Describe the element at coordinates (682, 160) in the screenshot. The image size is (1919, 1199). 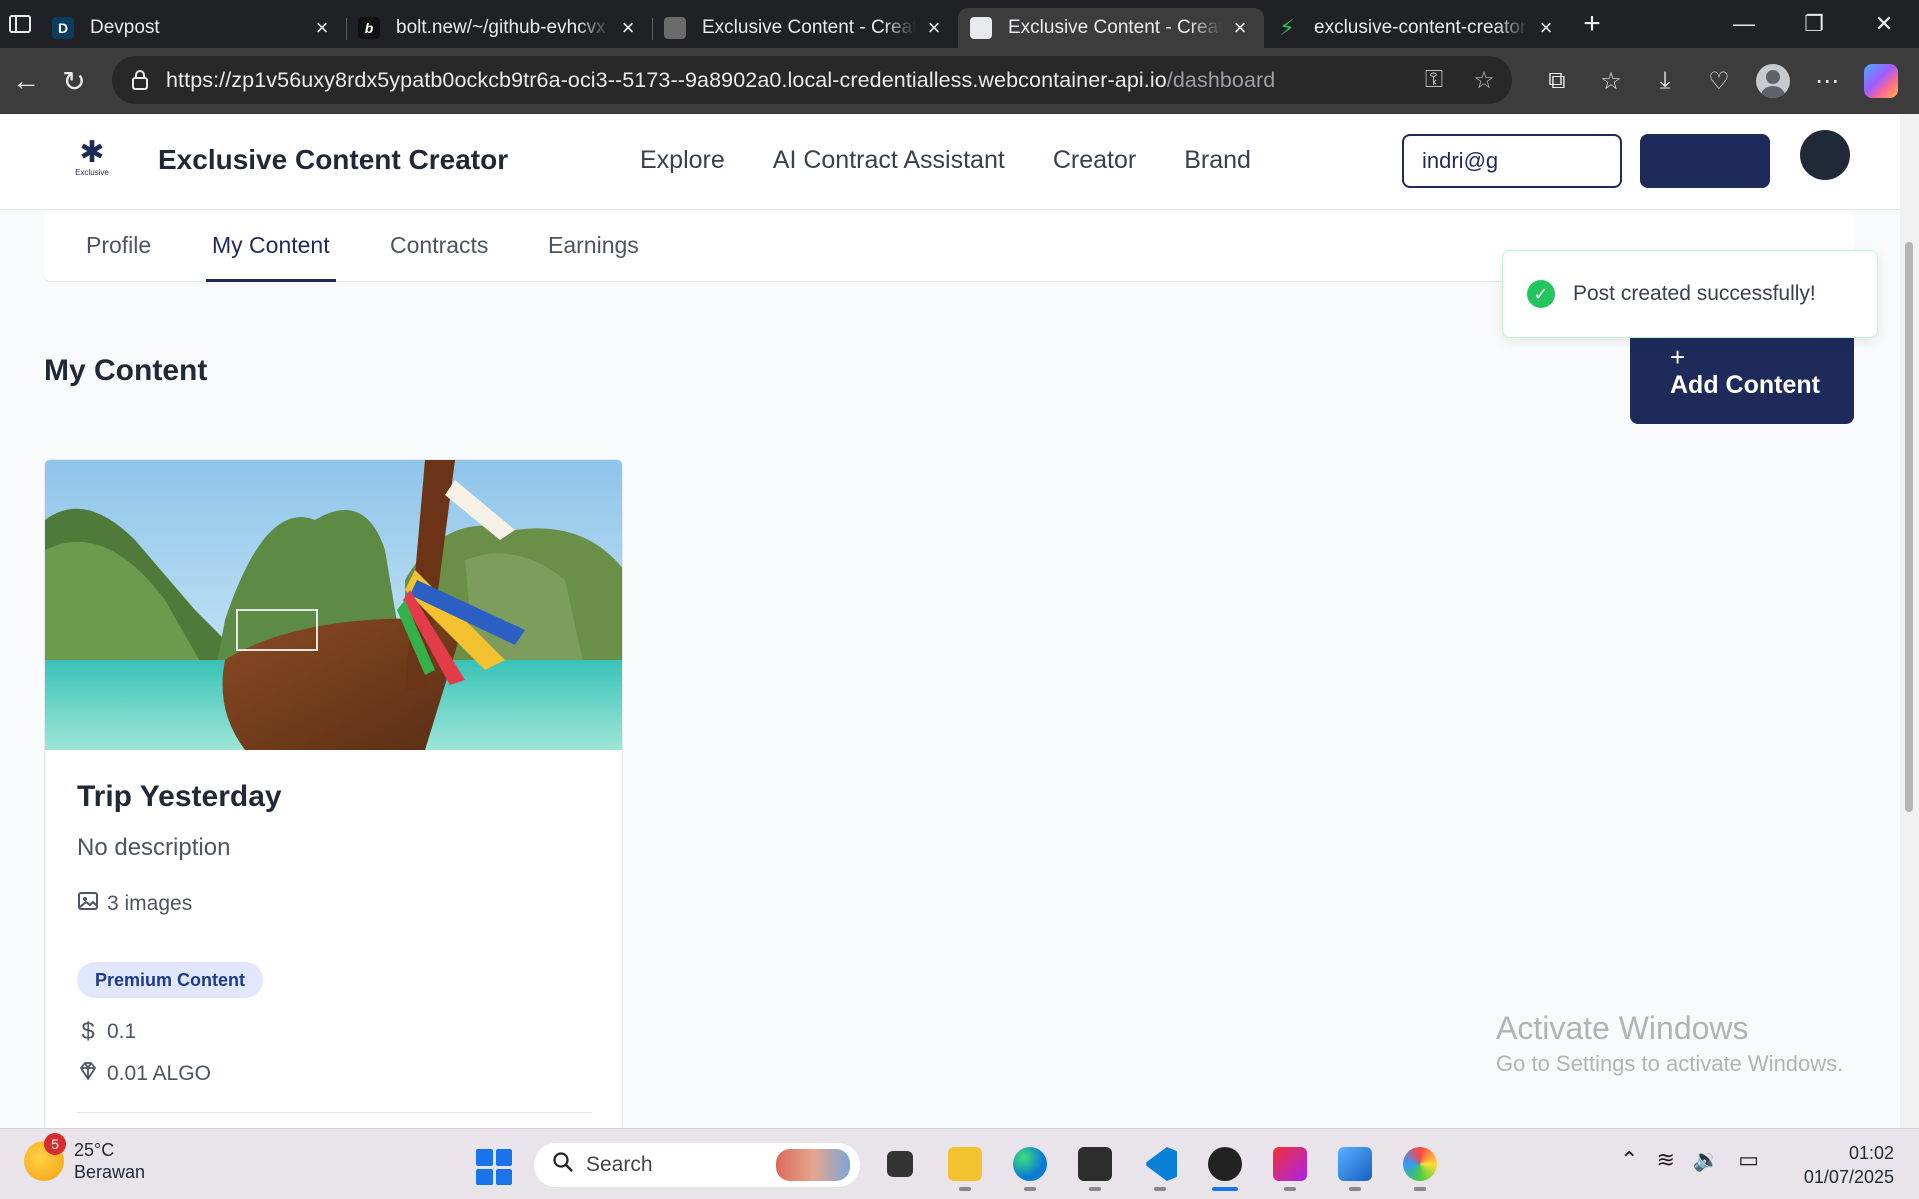
I see `nav-explore: Explore` at that location.